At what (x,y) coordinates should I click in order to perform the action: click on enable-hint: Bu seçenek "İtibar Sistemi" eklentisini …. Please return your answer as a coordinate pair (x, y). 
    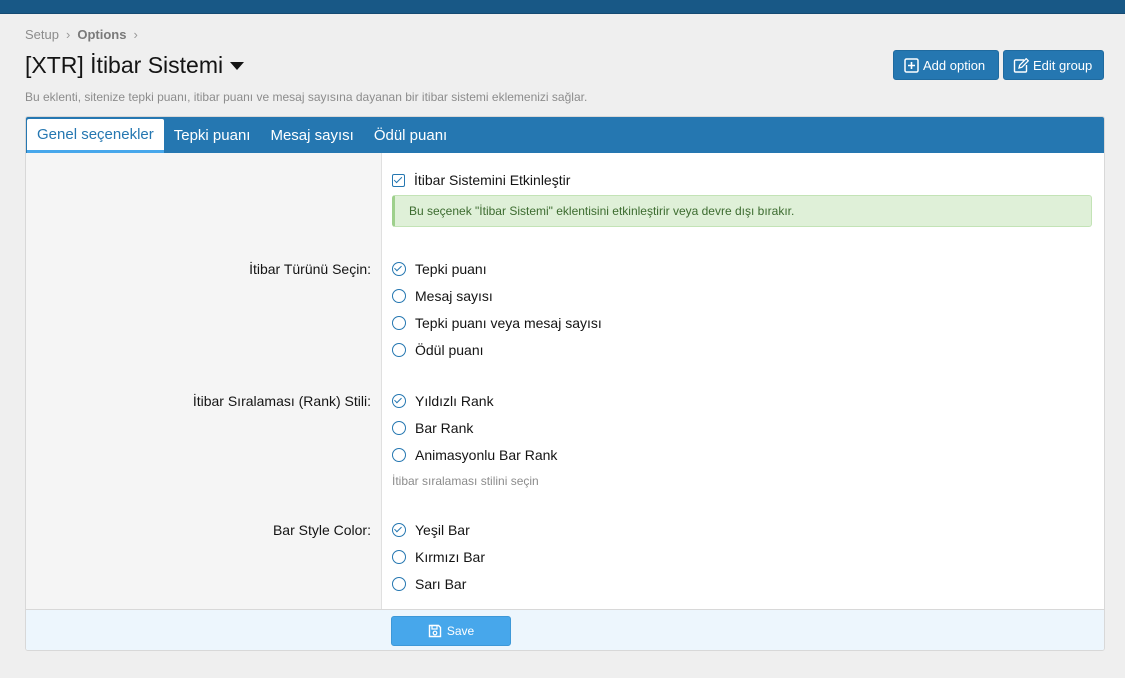
    Looking at the image, I should click on (742, 211).